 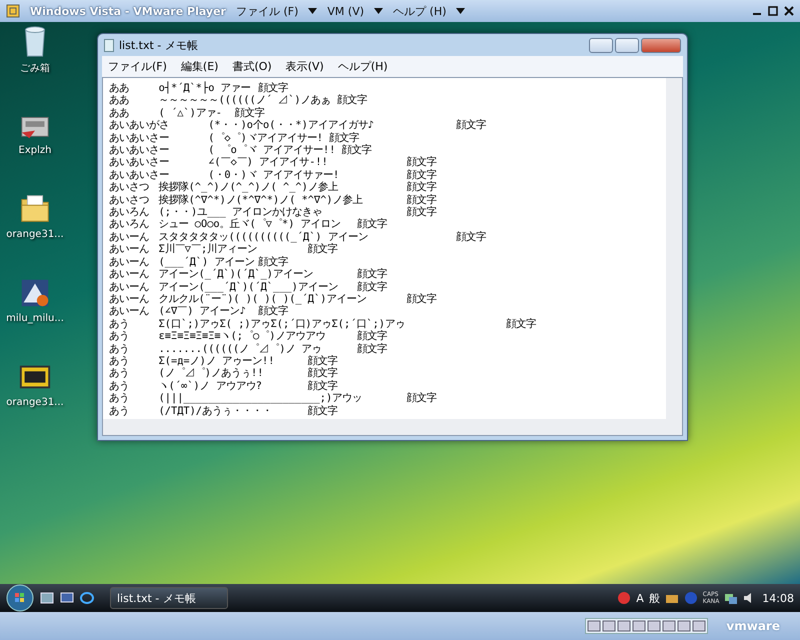 I want to click on network-icon, so click(x=731, y=598).